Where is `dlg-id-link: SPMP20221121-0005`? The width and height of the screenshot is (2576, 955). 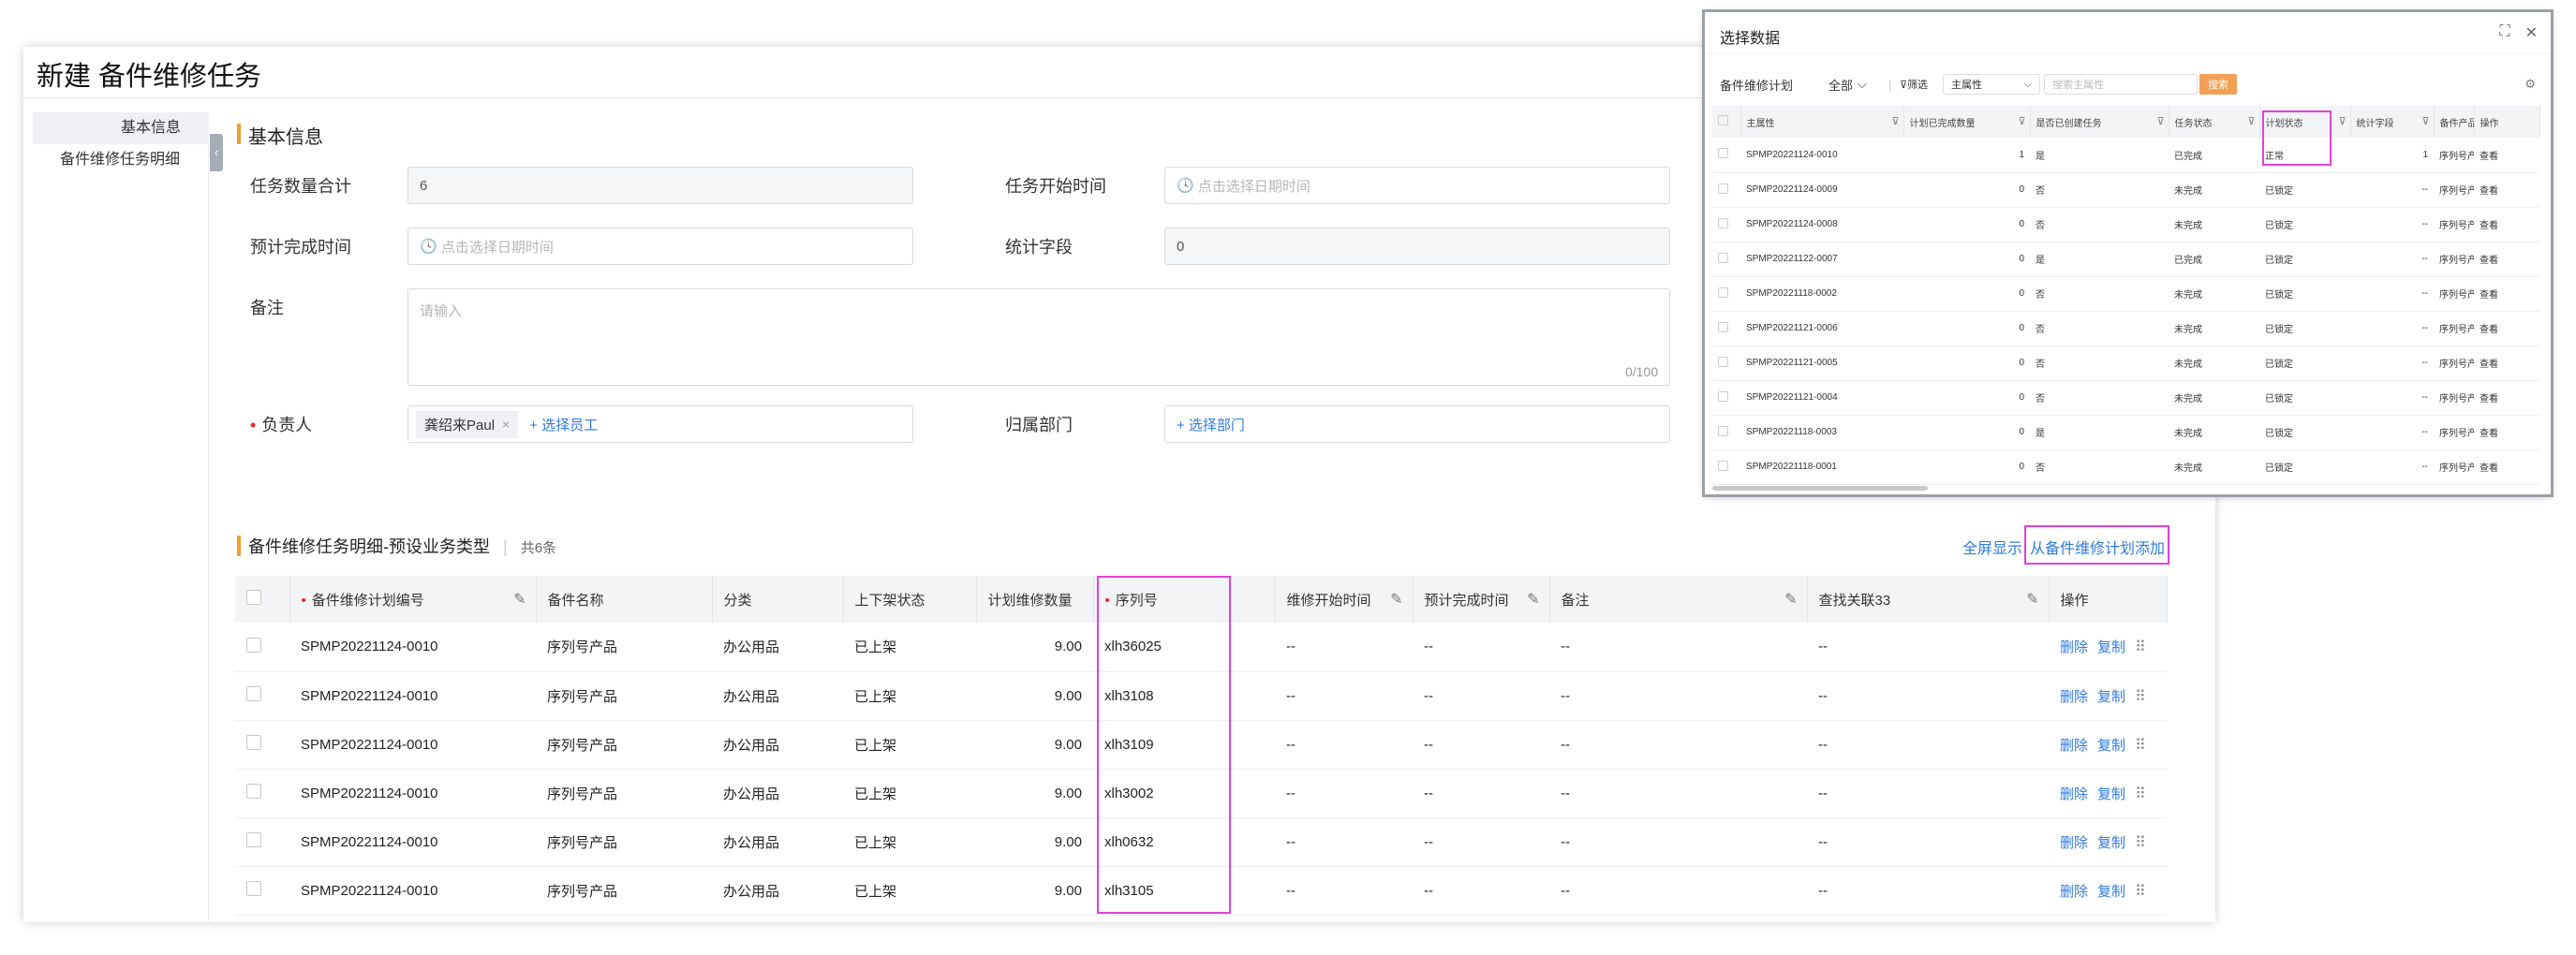
dlg-id-link: SPMP20221121-0005 is located at coordinates (1822, 363).